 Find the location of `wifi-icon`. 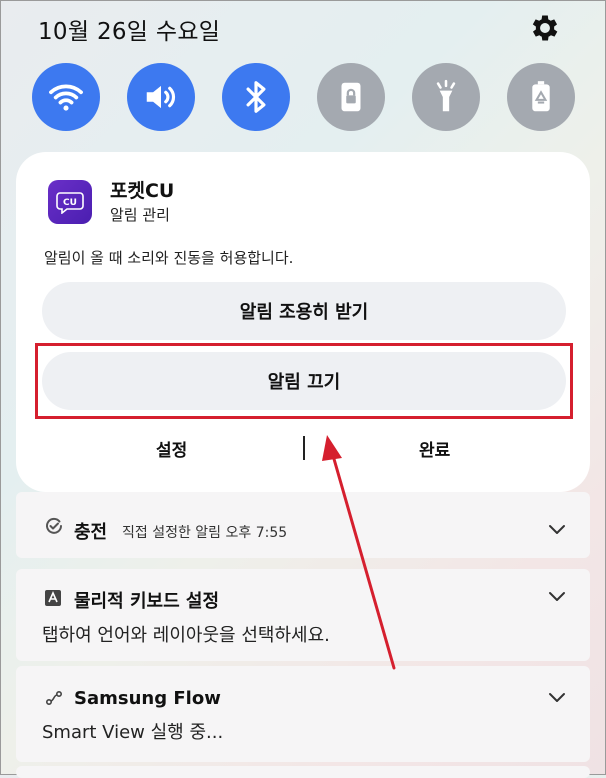

wifi-icon is located at coordinates (66, 97).